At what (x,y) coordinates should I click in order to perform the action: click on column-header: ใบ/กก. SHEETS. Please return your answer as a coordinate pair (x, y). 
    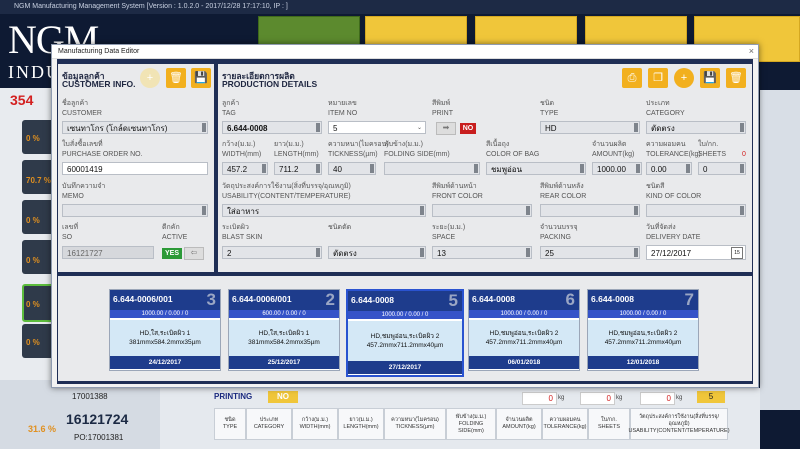
    Looking at the image, I should click on (609, 424).